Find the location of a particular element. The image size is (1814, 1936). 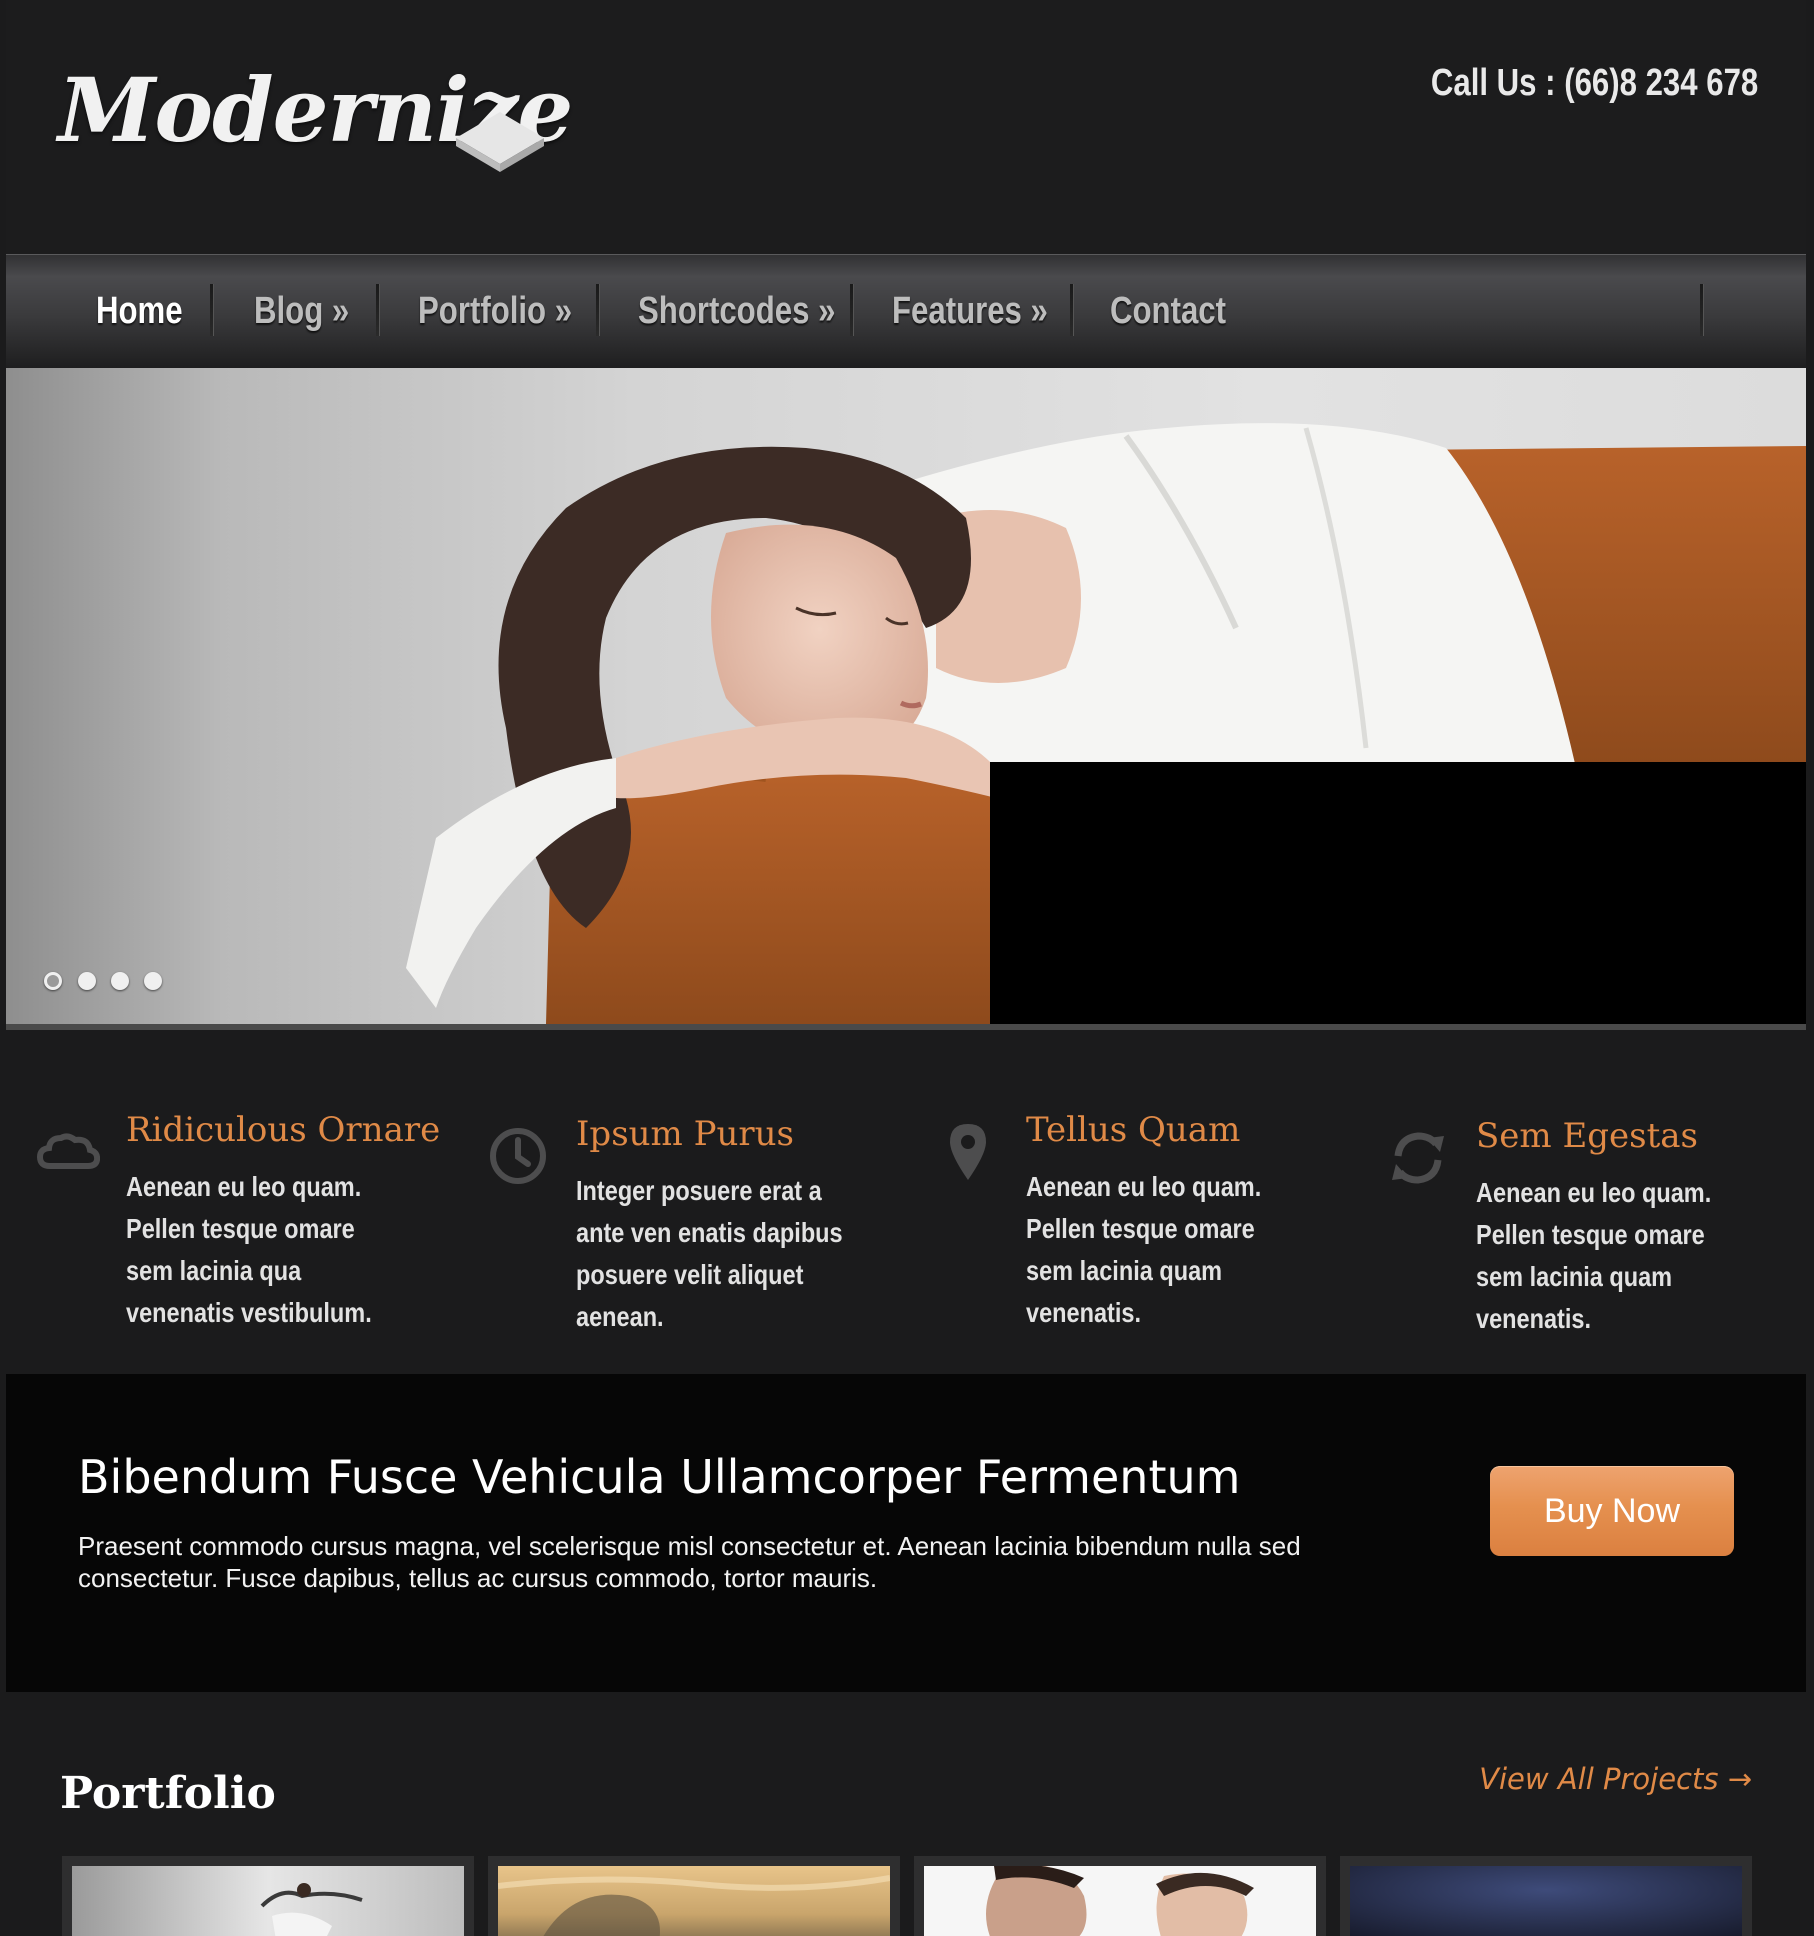

site-header: Modernize Call Us : (66)8 234 678 is located at coordinates (906, 127).